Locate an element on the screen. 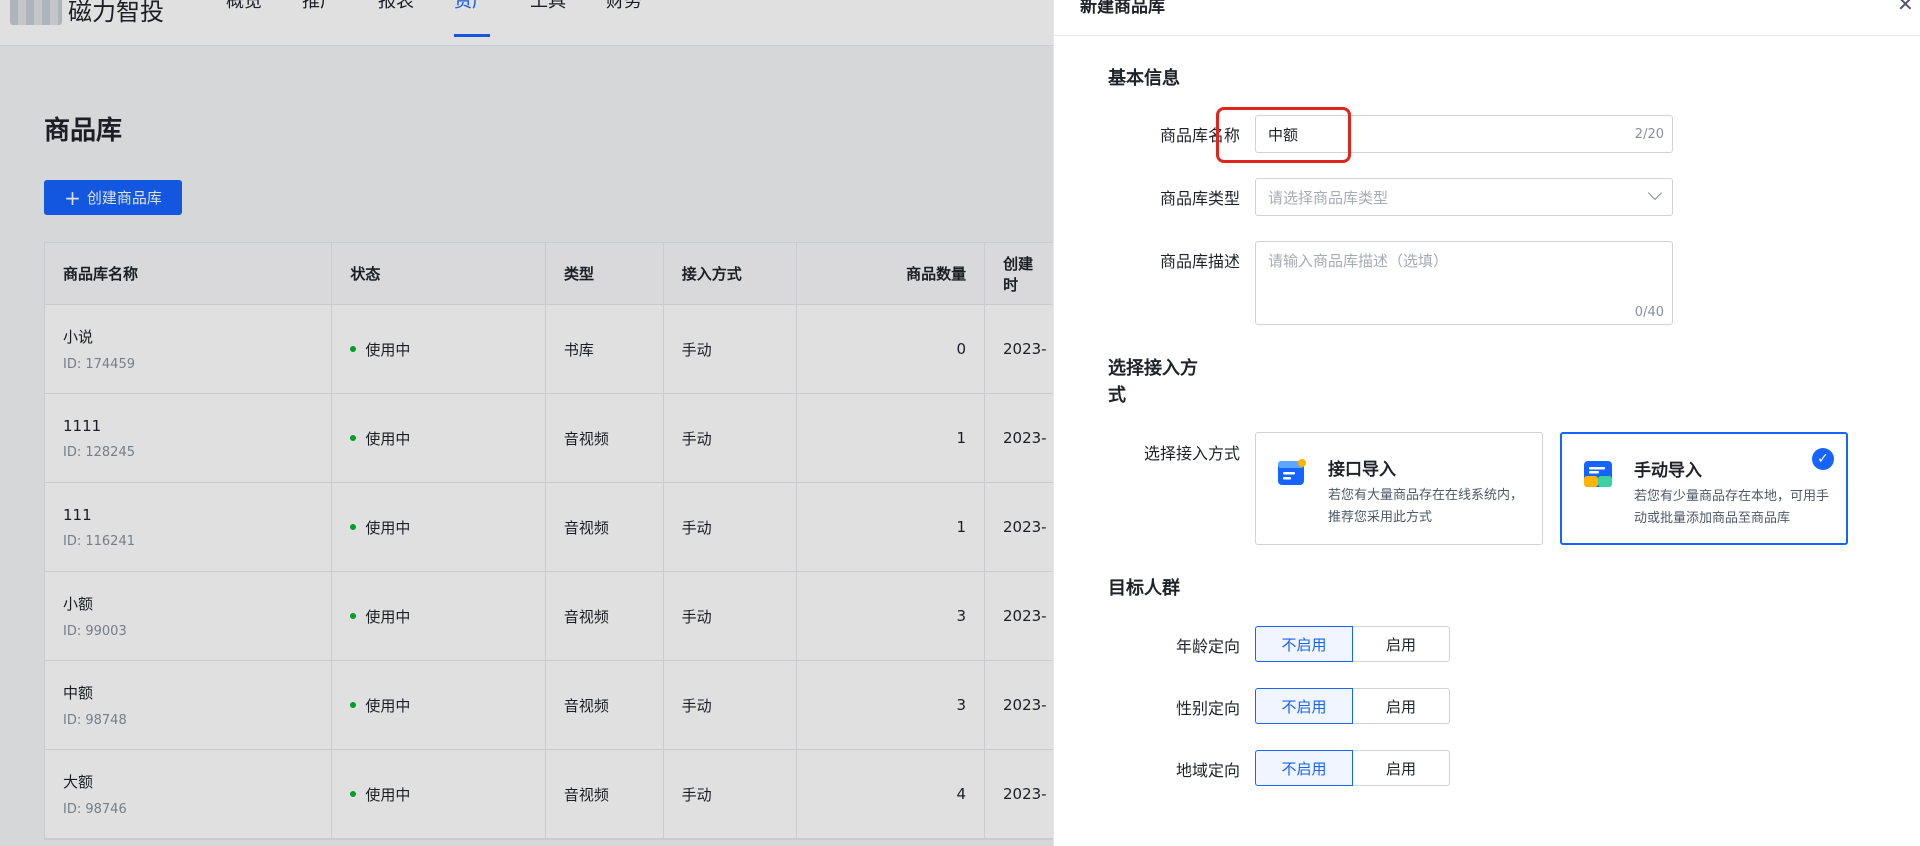  close-icon: ✕ is located at coordinates (1905, 8).